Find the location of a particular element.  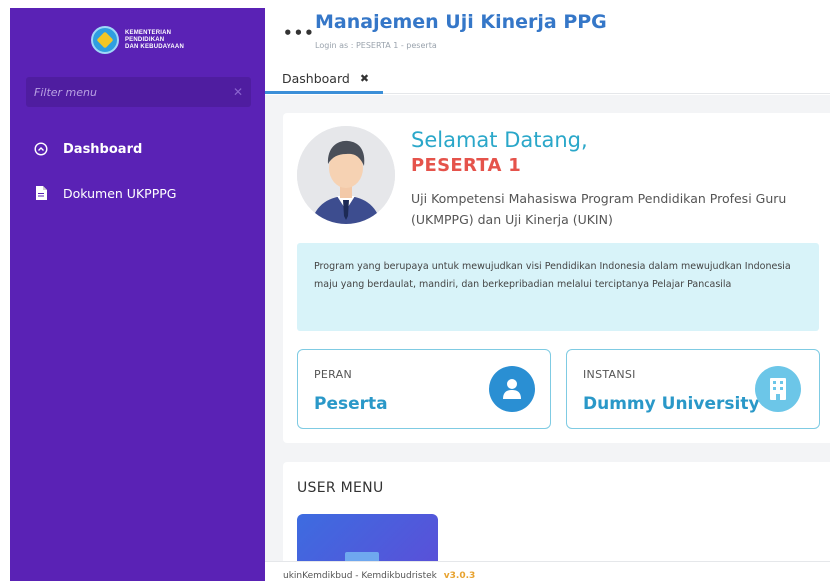

gauge-icon is located at coordinates (41, 149).